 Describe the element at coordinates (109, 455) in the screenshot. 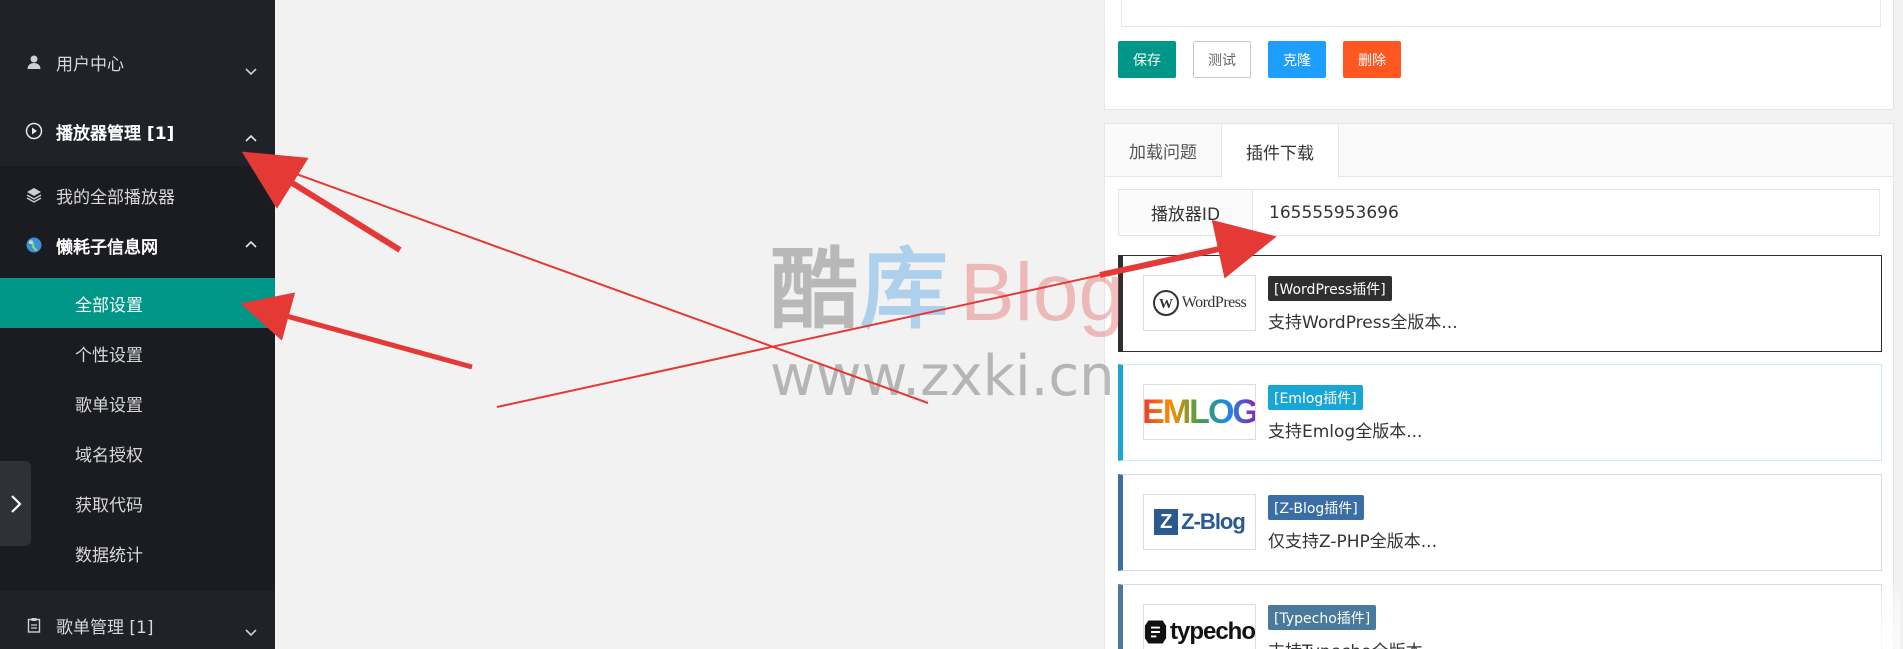

I see `sidebar-subitem-label: 域名授权` at that location.